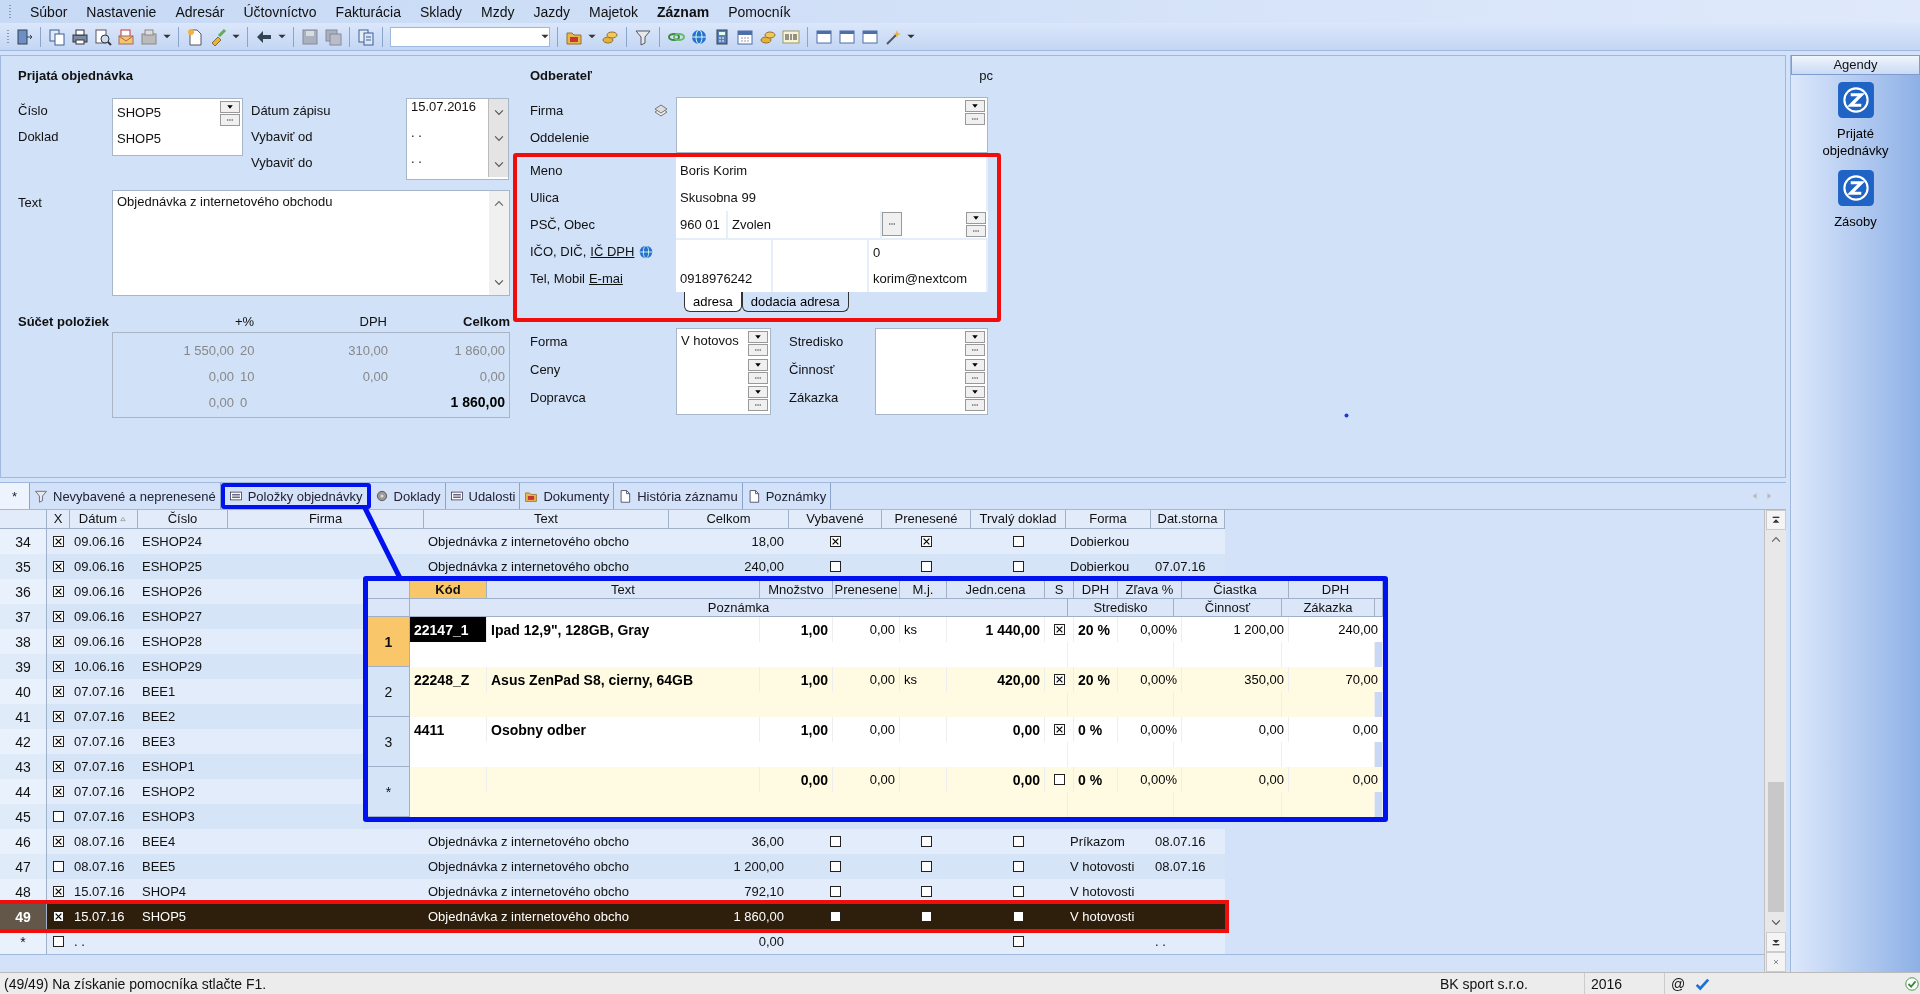  Describe the element at coordinates (896, 642) in the screenshot. I see `item-row: 22147_1 Ipad 12,9", 128GB, Gray 1,00 0,00 ks 1 440,00 20 % 0,00% 1 200,00 240,00` at that location.